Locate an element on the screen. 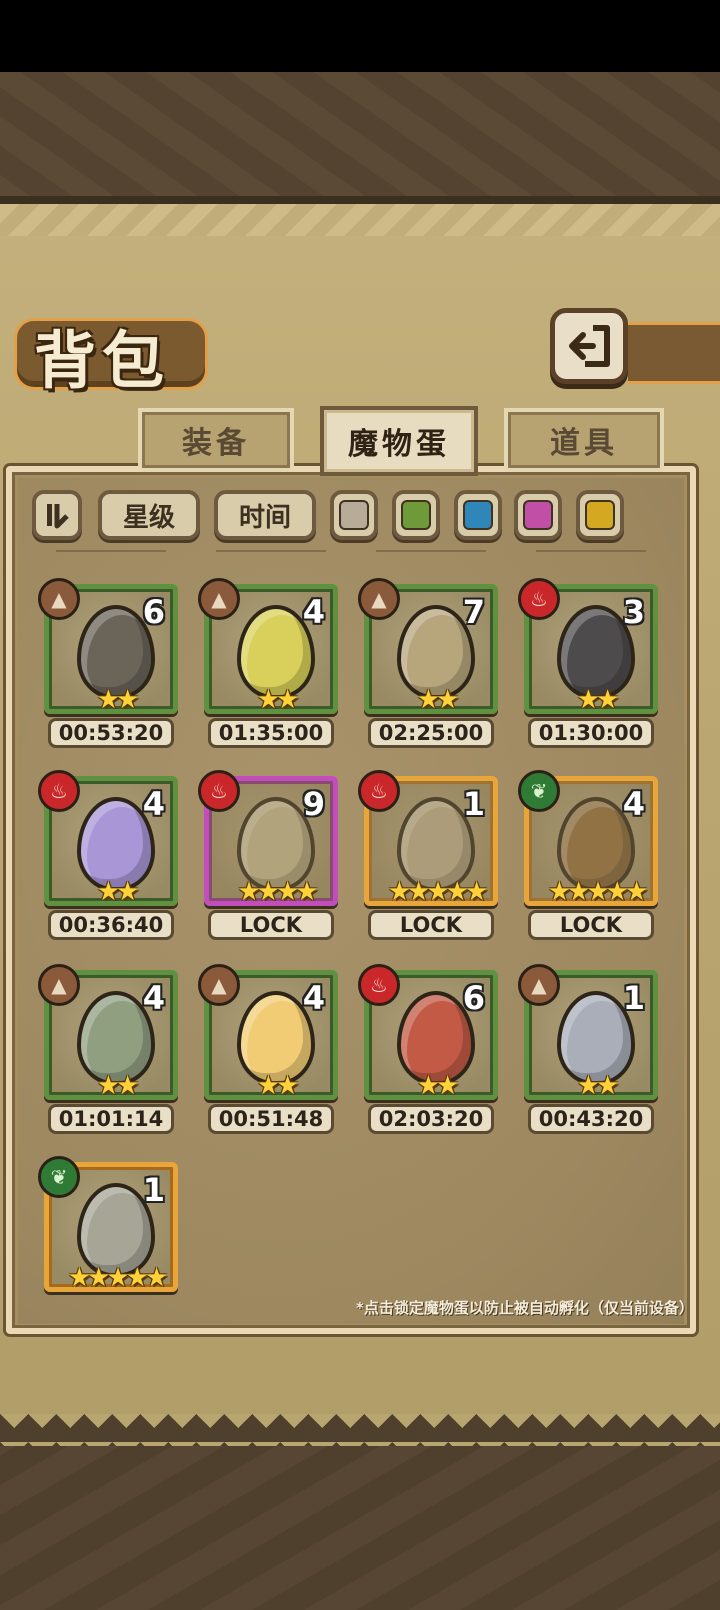 Image resolution: width=720 pixels, height=1610 pixels. egg-slot: 4 ★★★★★ ❦ LOCK is located at coordinates (588, 857).